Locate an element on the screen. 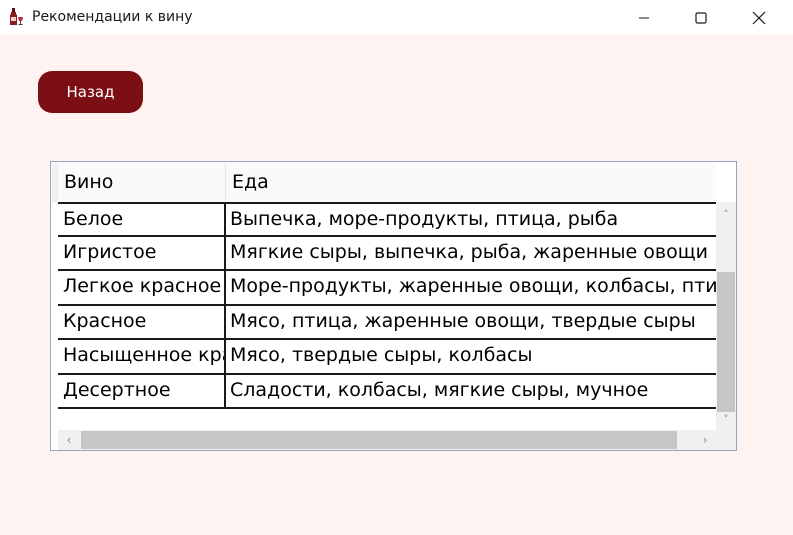 This screenshot has height=535, width=793. minimize-icon is located at coordinates (644, 17).